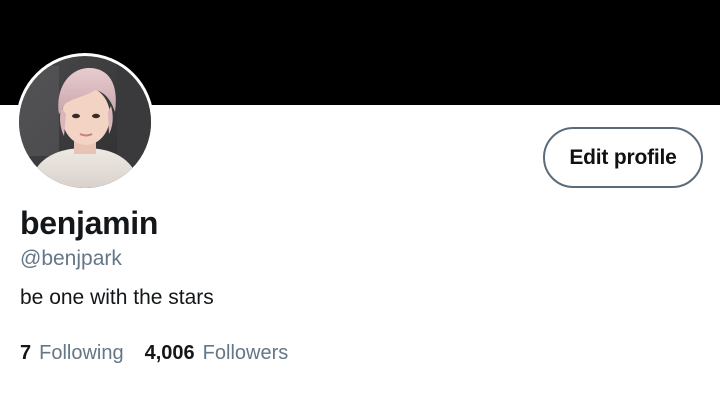 The width and height of the screenshot is (720, 405). I want to click on followers-link: 4,006 Followers, so click(217, 353).